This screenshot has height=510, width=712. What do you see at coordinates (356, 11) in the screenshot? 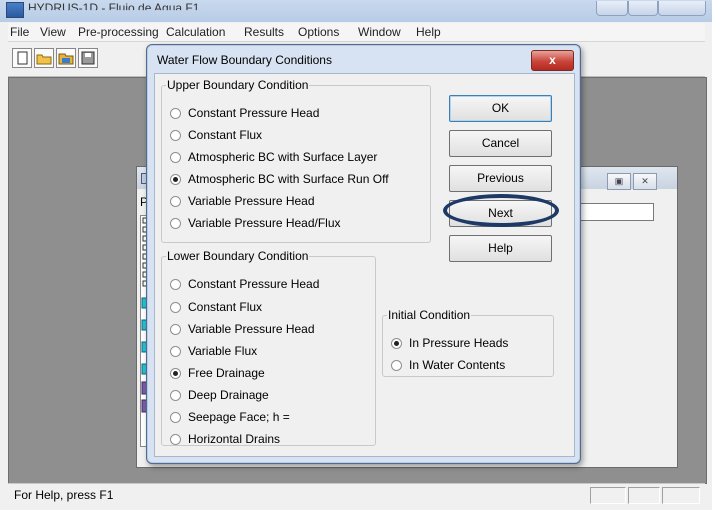
I see `title-bar: HYDRUS-1D - Flujo de Agua F1` at bounding box center [356, 11].